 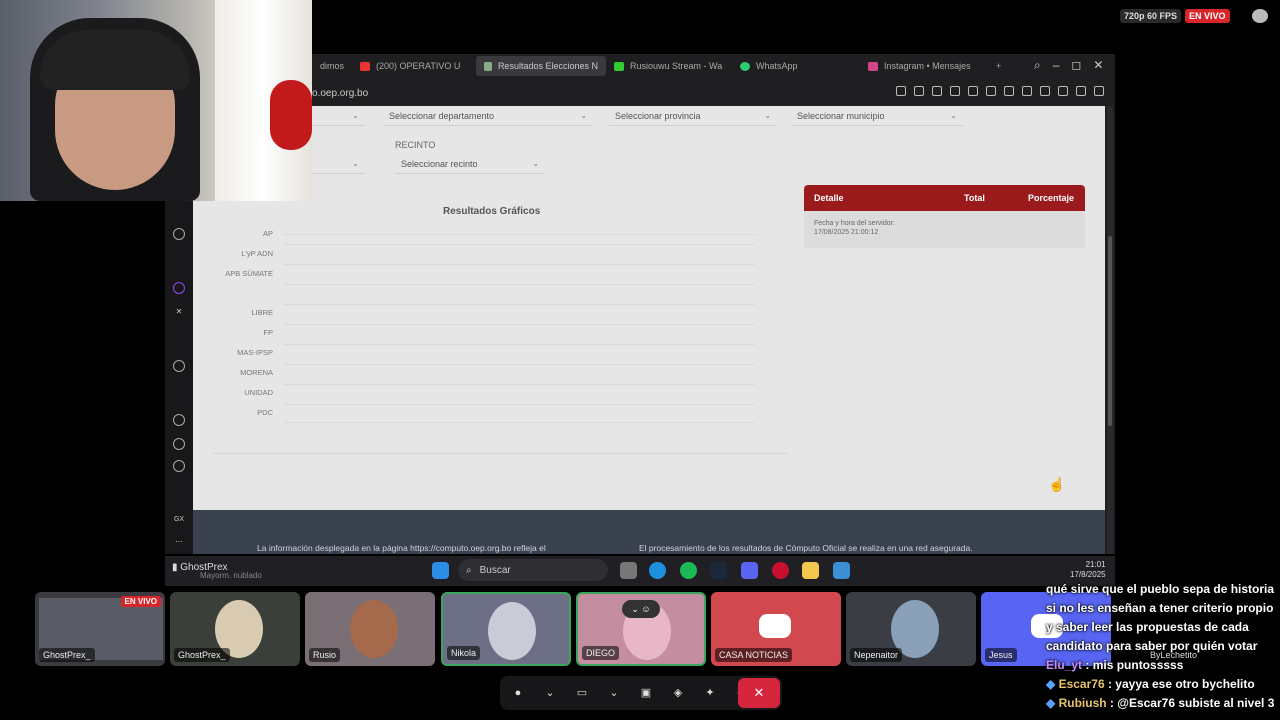 I want to click on tab-instagram: Instagram • Mensajes, so click(x=924, y=66).